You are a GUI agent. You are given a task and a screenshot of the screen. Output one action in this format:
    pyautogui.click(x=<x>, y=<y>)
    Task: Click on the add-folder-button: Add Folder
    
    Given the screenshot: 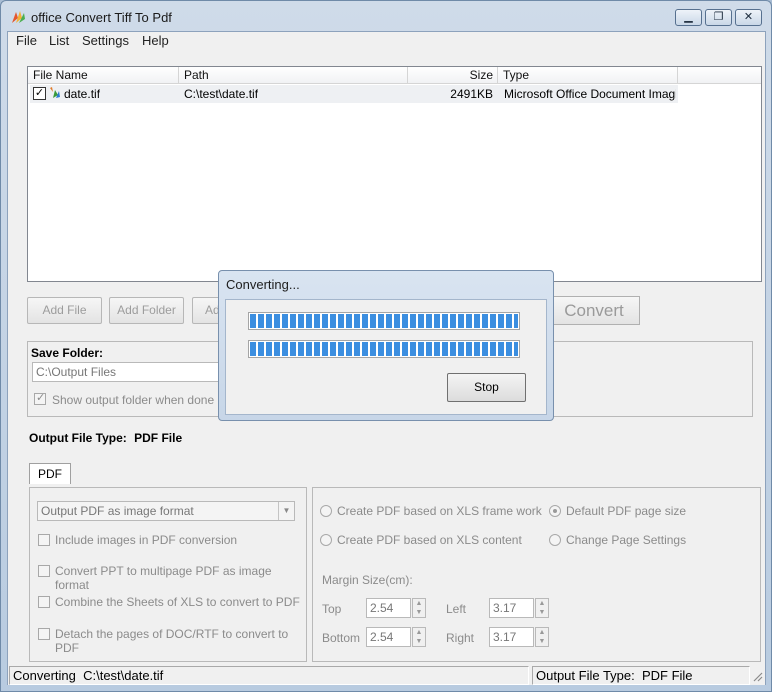 What is the action you would take?
    pyautogui.click(x=146, y=310)
    